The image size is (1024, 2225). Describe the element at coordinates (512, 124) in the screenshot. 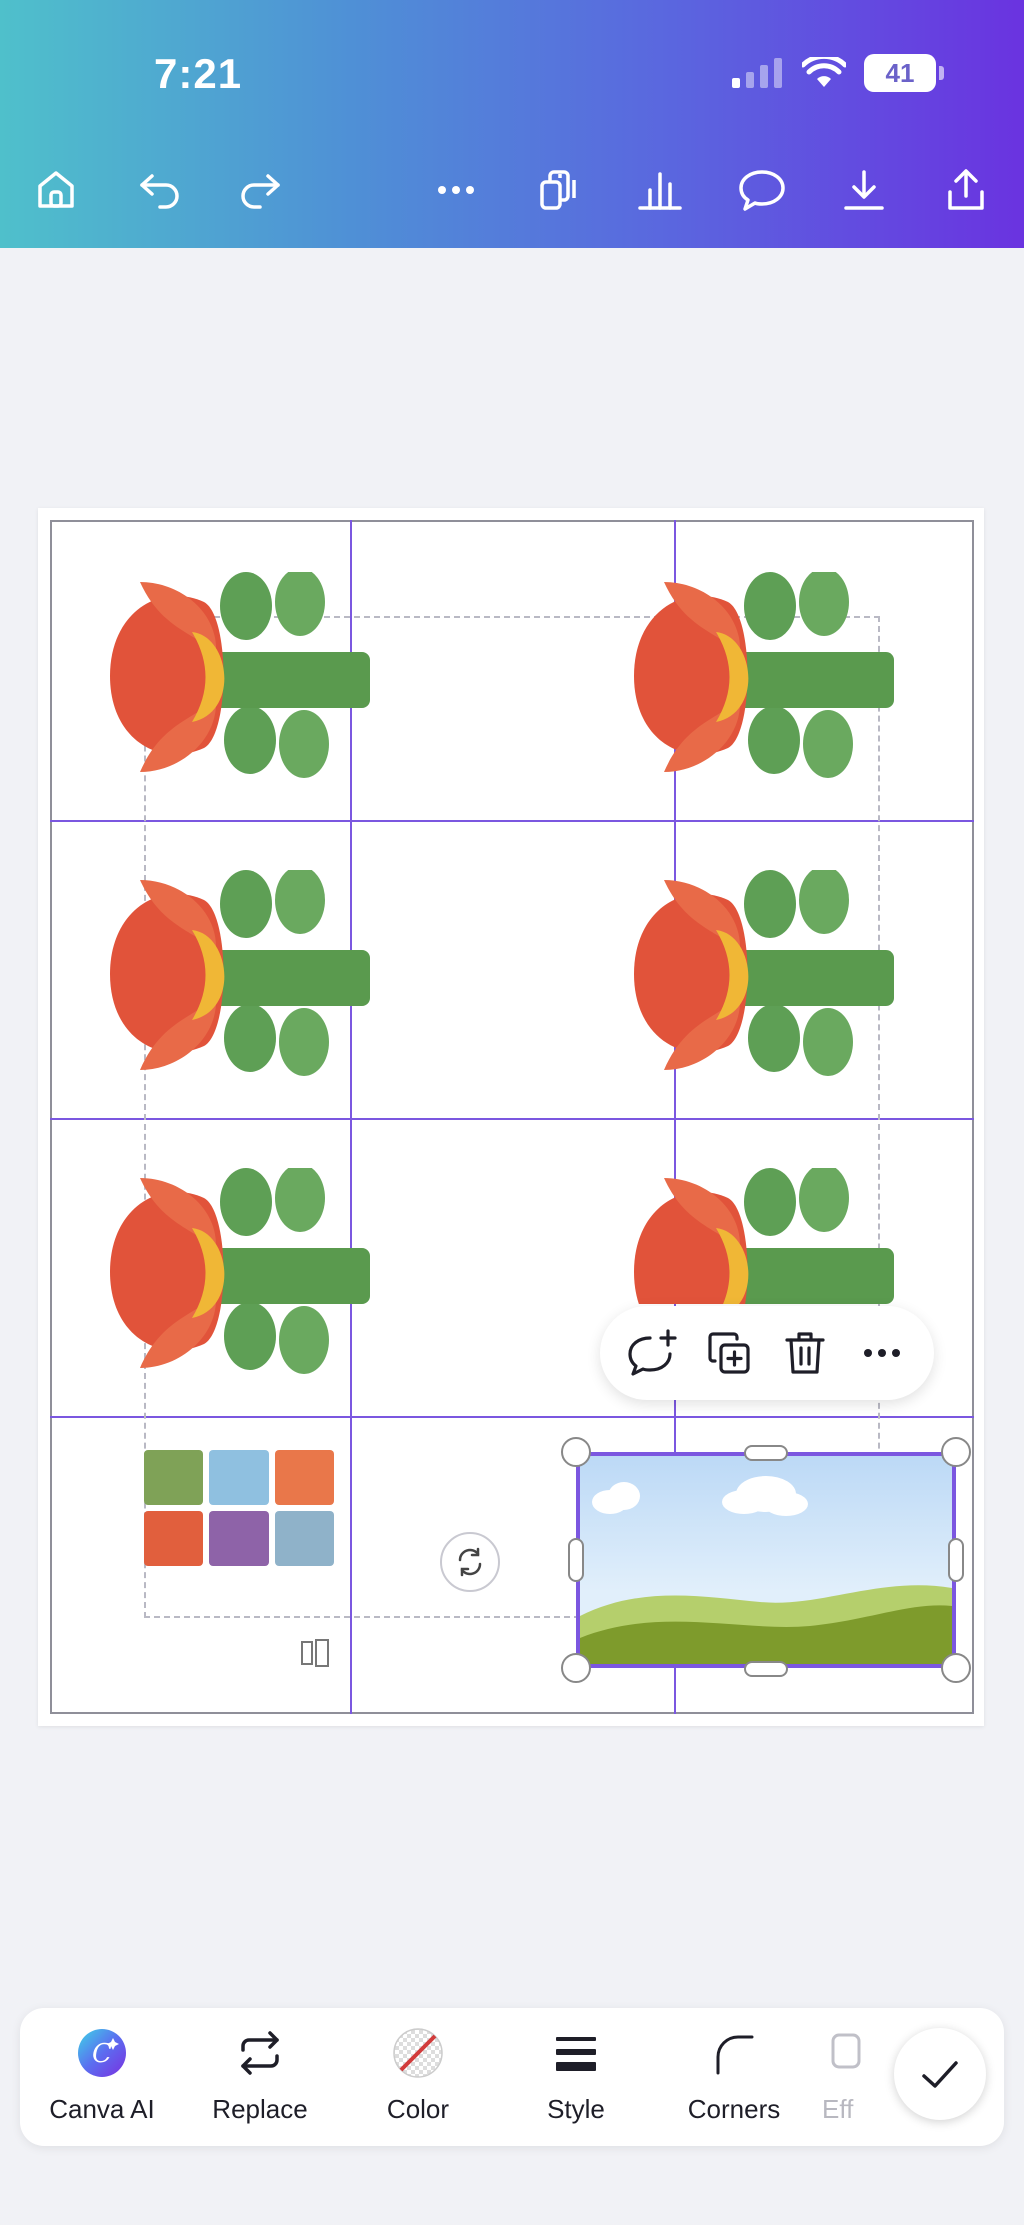

I see `app-header: 7:21 41` at that location.